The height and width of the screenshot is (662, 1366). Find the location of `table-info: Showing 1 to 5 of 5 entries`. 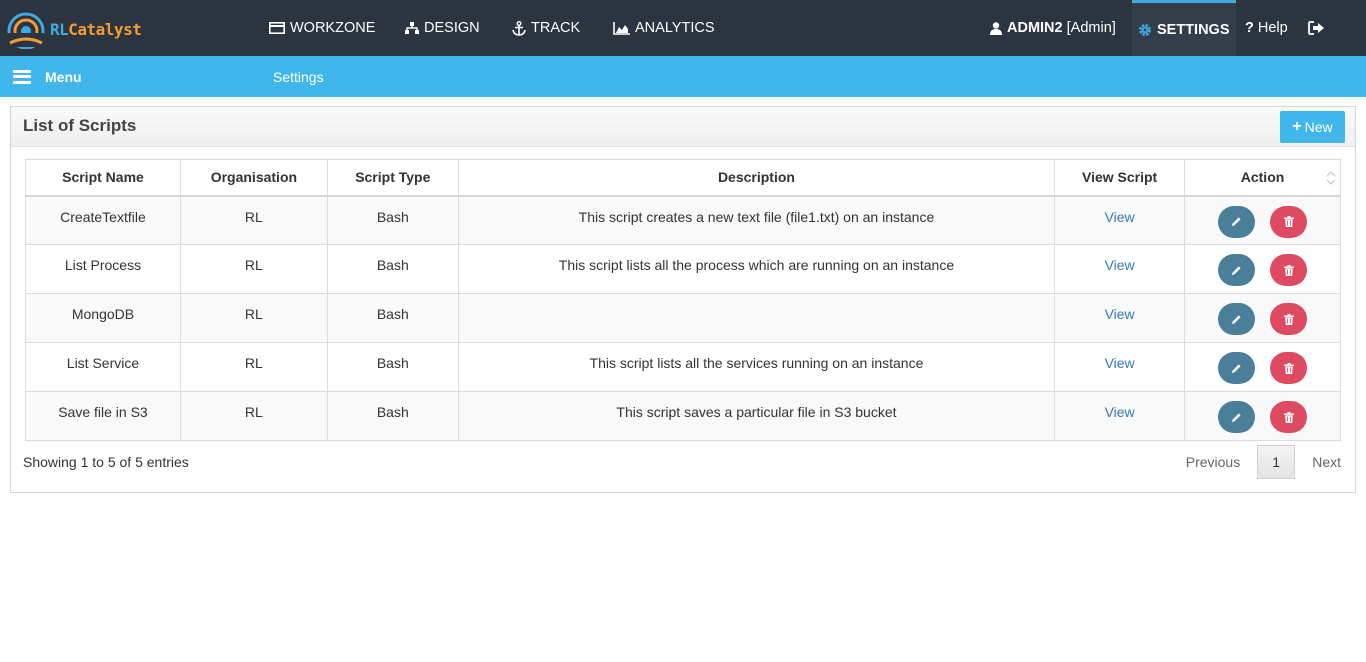

table-info: Showing 1 to 5 of 5 entries is located at coordinates (106, 462).